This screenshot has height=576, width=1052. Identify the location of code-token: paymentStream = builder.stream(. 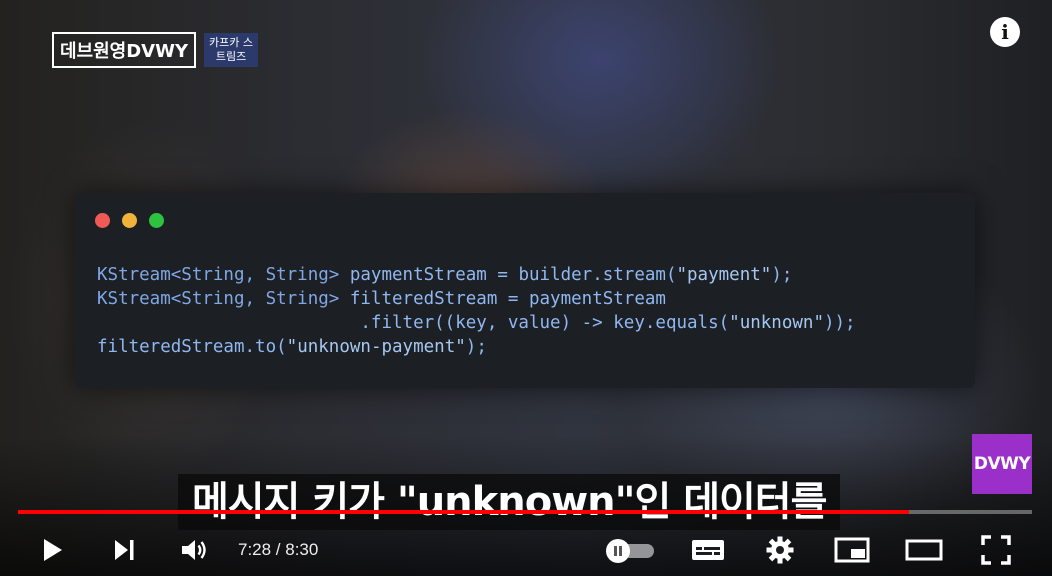
(508, 275).